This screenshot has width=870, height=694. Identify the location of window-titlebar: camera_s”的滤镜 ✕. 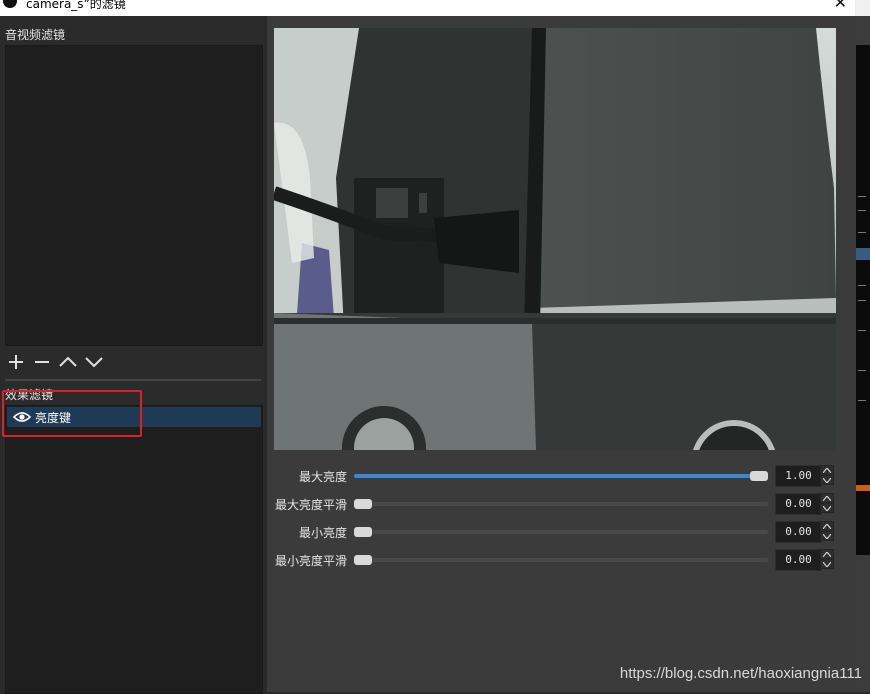
(427, 8).